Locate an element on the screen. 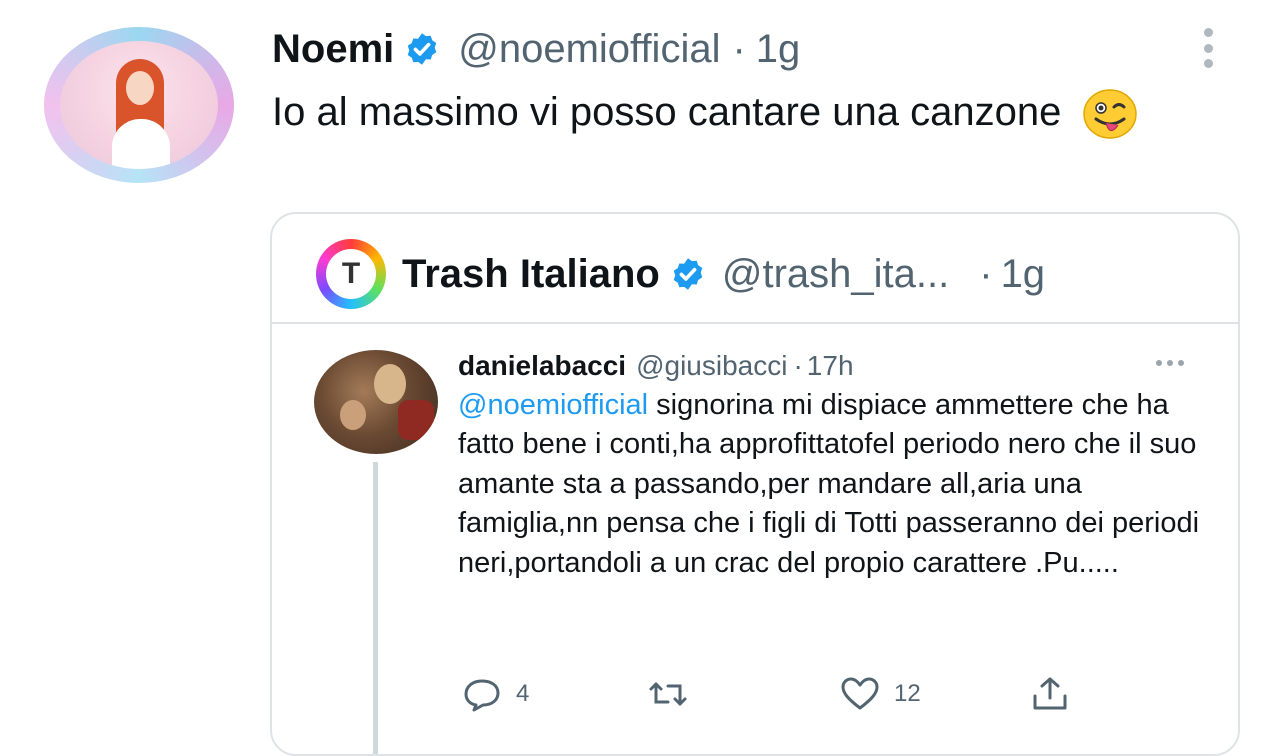 This screenshot has height=756, width=1280. author-name: Noemi is located at coordinates (333, 49).